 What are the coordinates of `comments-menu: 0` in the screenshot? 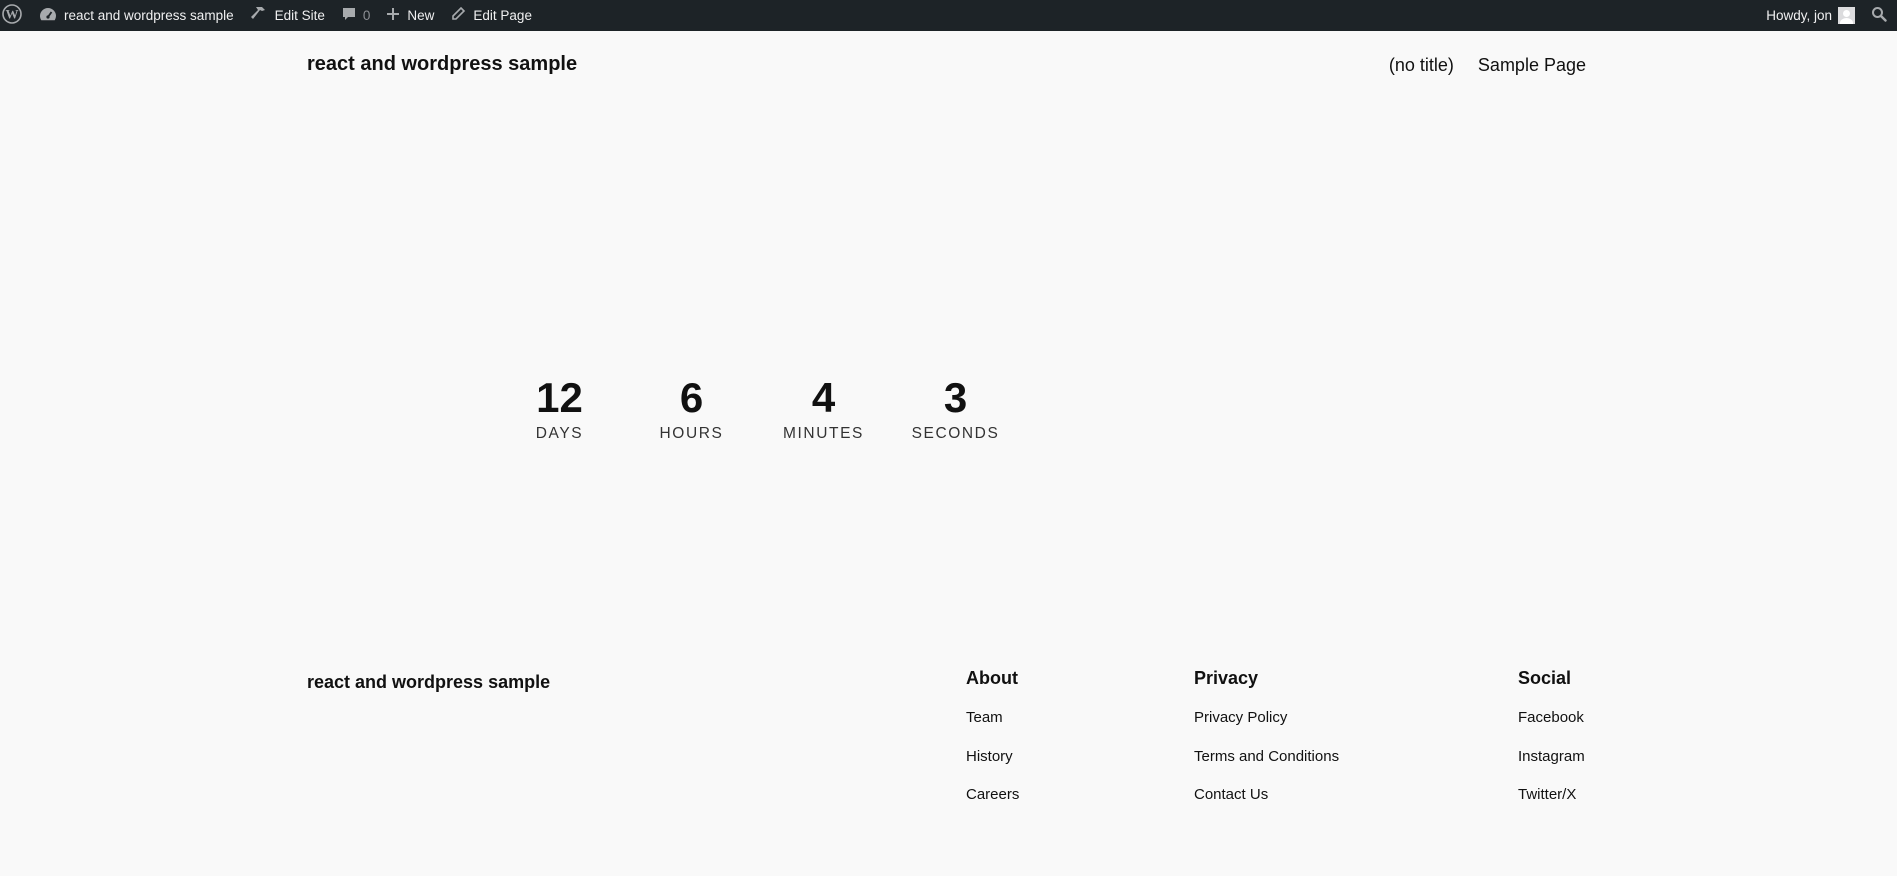 It's located at (356, 15).